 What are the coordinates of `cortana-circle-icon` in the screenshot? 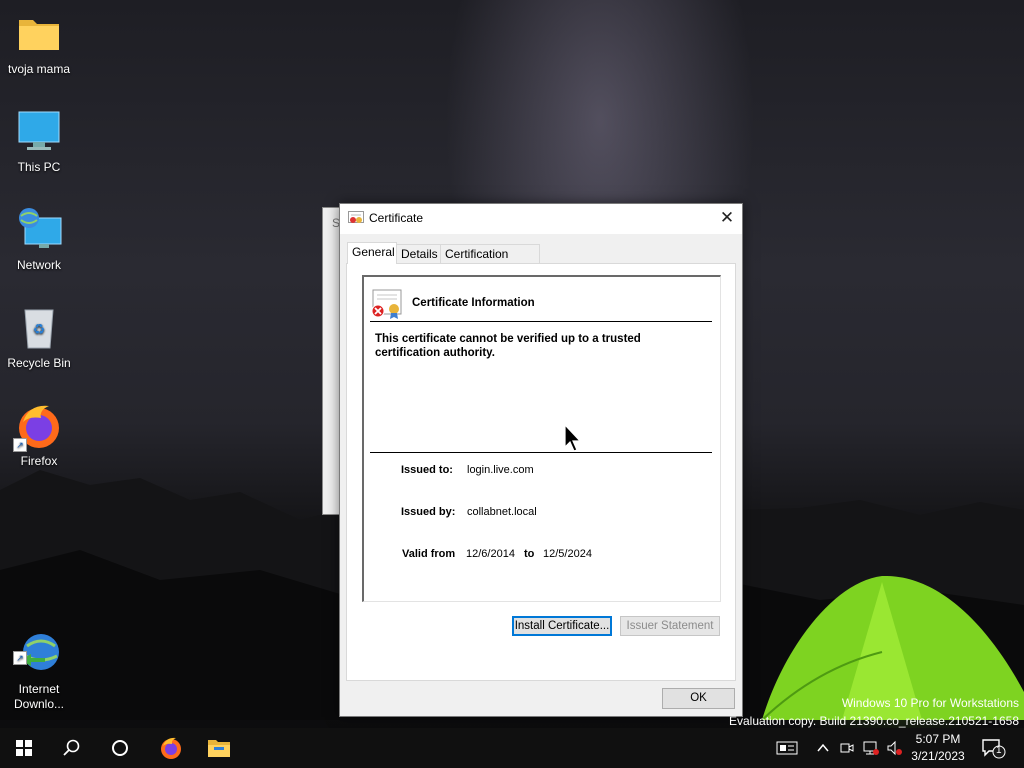 It's located at (120, 748).